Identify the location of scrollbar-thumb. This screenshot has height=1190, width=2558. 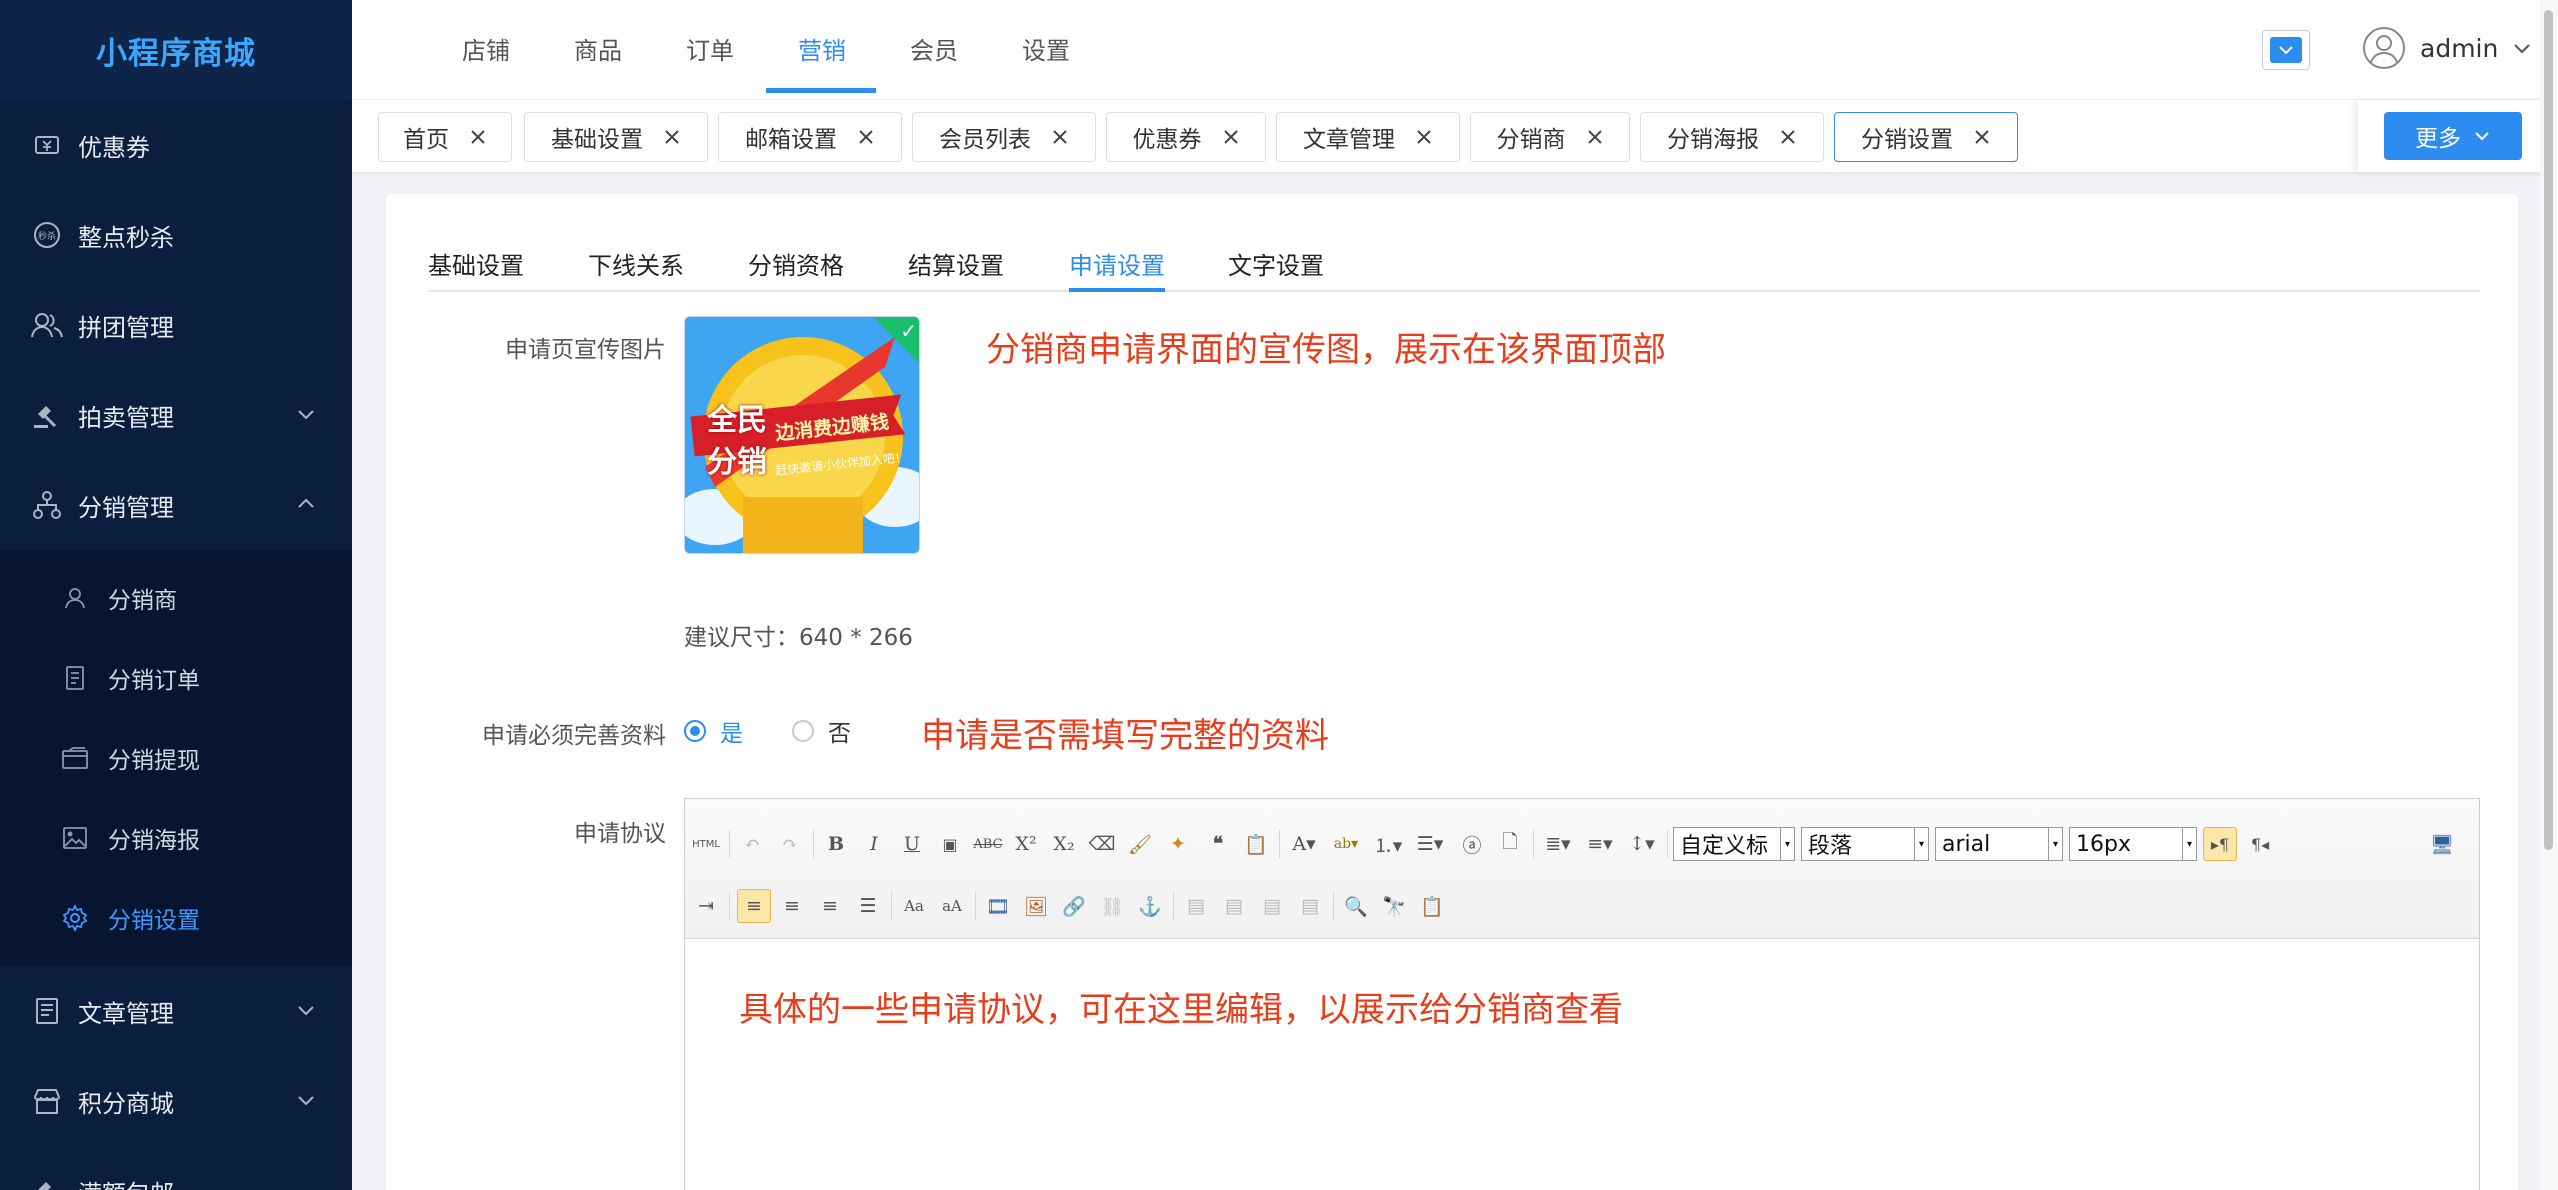
(2548, 430).